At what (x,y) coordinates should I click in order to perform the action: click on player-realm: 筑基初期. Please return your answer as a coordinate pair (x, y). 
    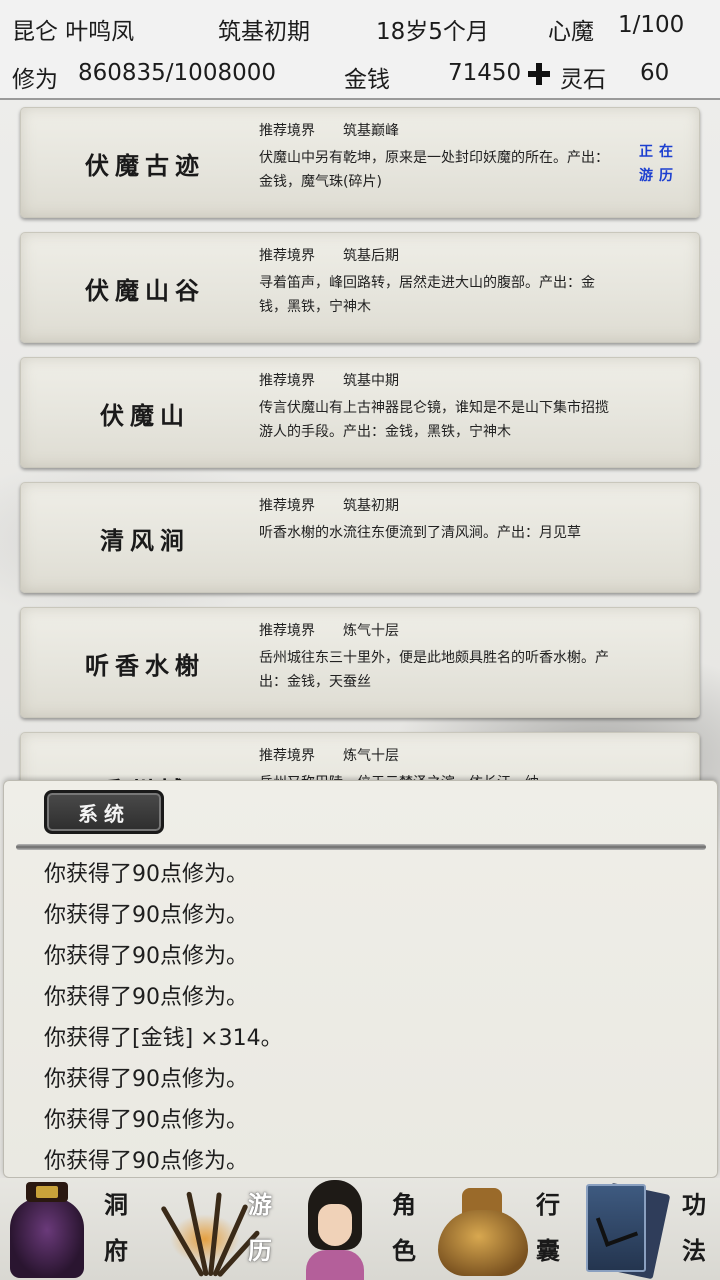
    Looking at the image, I should click on (264, 32).